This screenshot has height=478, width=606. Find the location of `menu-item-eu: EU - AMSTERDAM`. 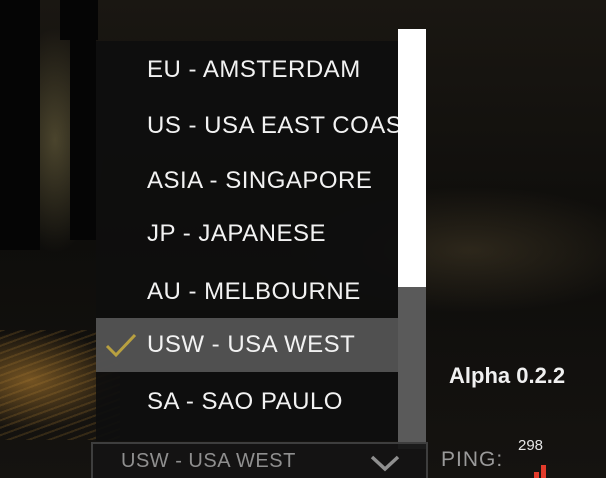

menu-item-eu: EU - AMSTERDAM is located at coordinates (247, 70).